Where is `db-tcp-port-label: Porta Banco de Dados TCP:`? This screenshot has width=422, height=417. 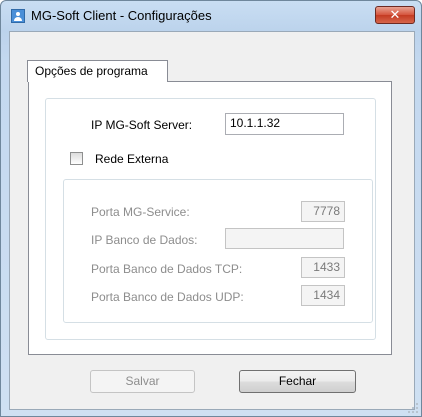
db-tcp-port-label: Porta Banco de Dados TCP: is located at coordinates (167, 269).